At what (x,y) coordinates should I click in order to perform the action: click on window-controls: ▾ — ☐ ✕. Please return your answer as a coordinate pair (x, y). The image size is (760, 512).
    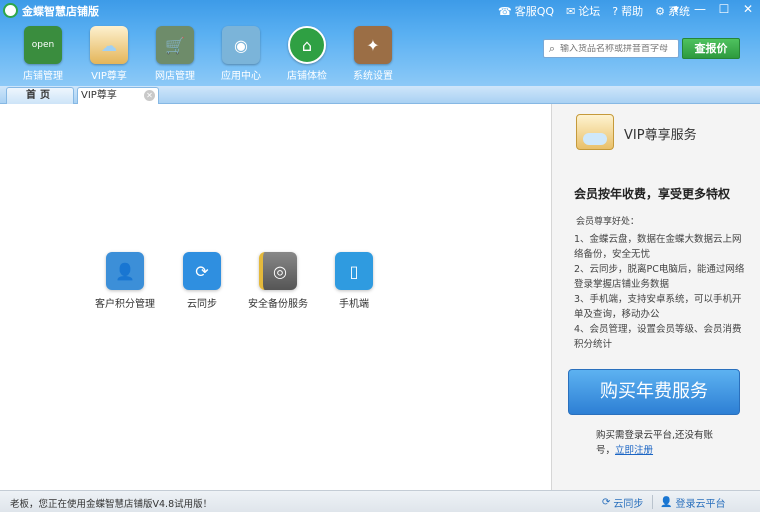
    Looking at the image, I should click on (712, 10).